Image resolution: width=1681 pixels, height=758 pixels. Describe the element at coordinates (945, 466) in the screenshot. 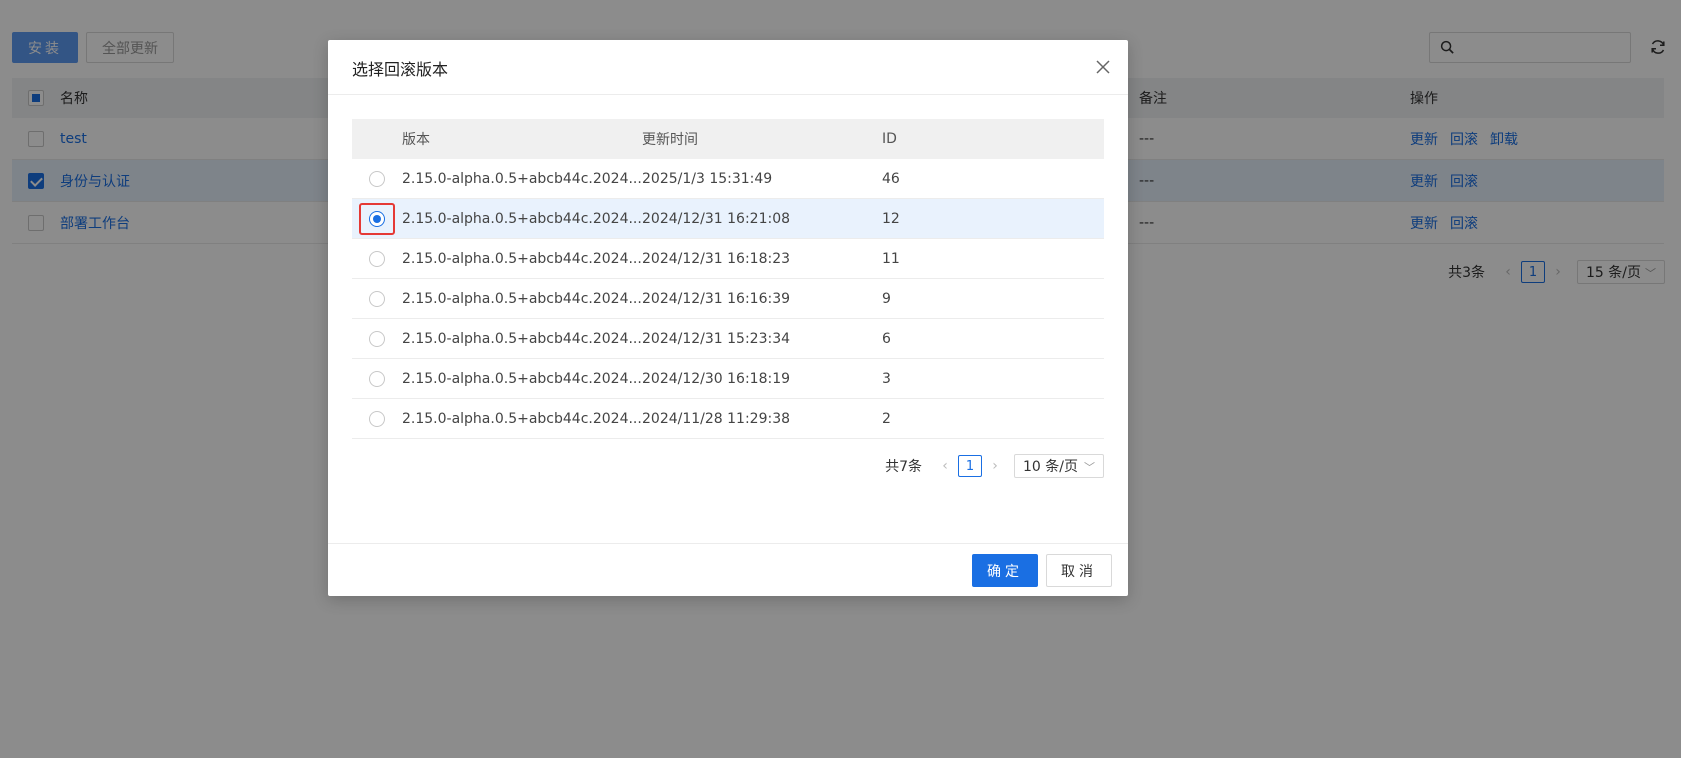

I see `prev-page-icon: ‹` at that location.